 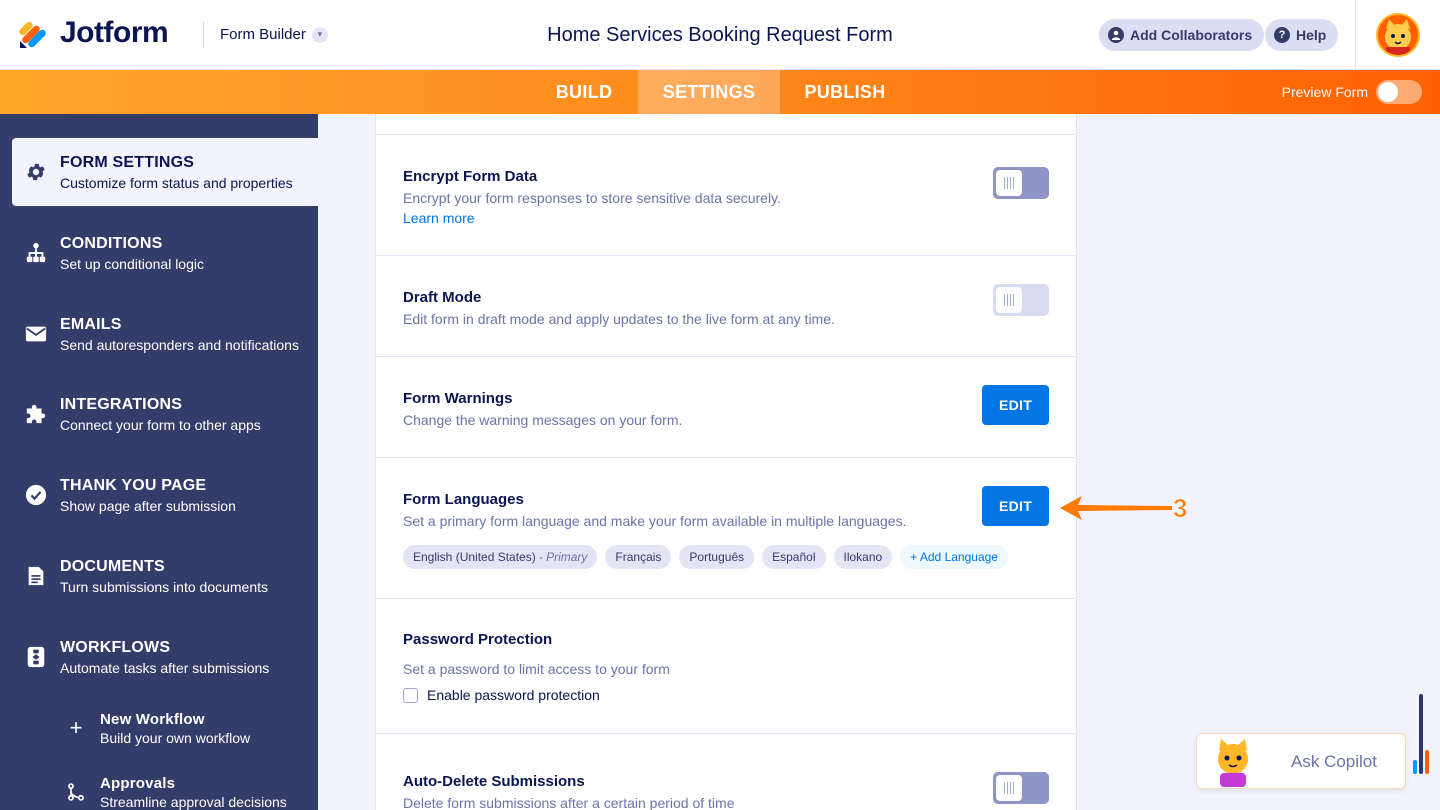 I want to click on language-chip: Português, so click(x=717, y=557).